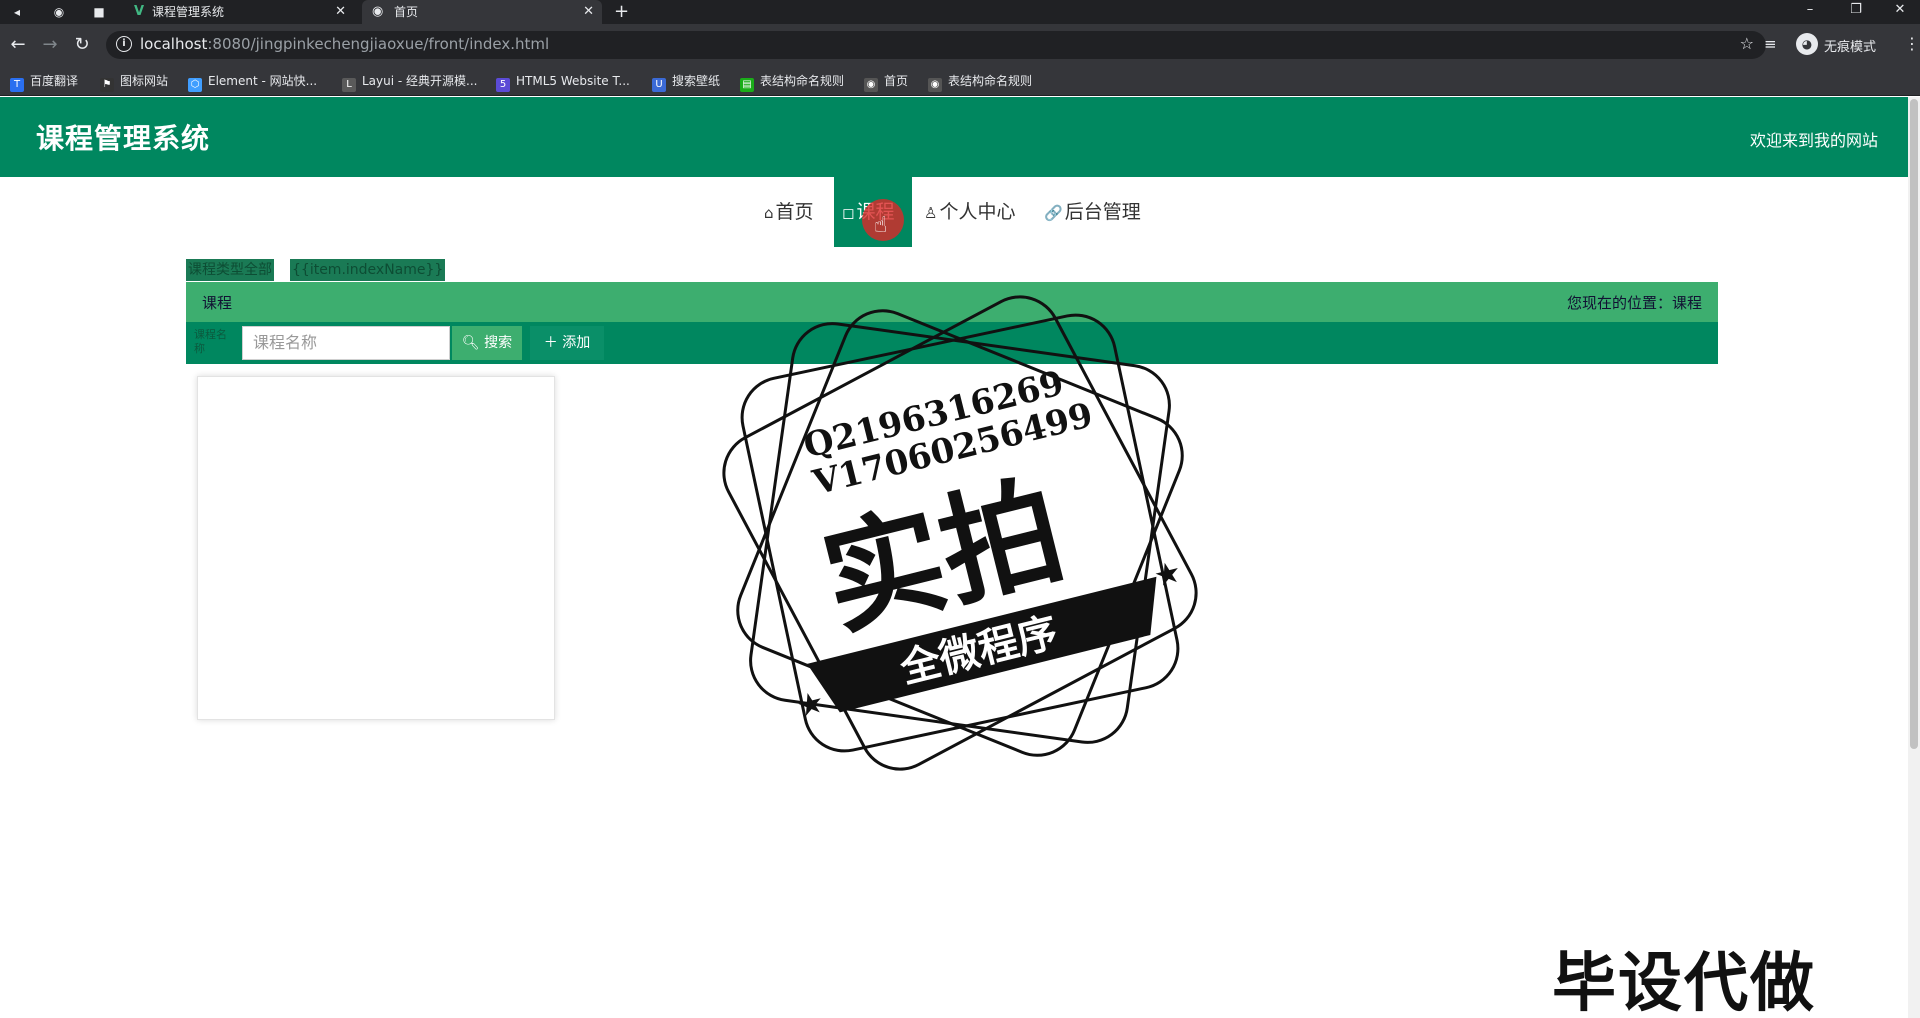 This screenshot has height=1018, width=1920. I want to click on bookmark-item: ▤ 表结构命名规则, so click(792, 82).